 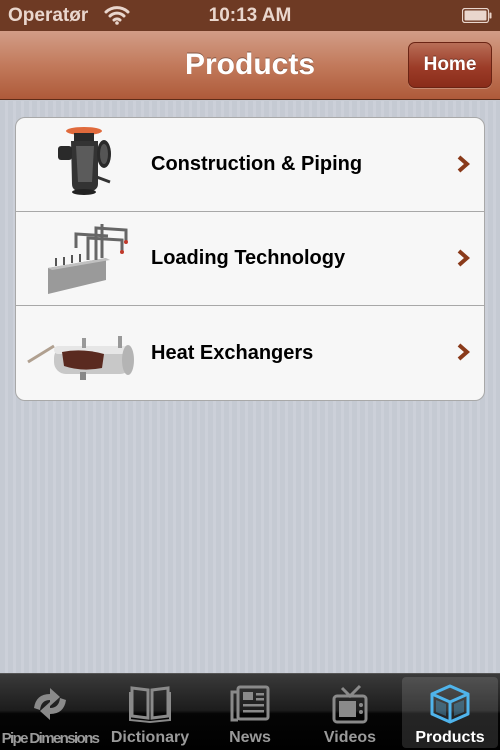 I want to click on tab-videos: Videos, so click(x=350, y=712).